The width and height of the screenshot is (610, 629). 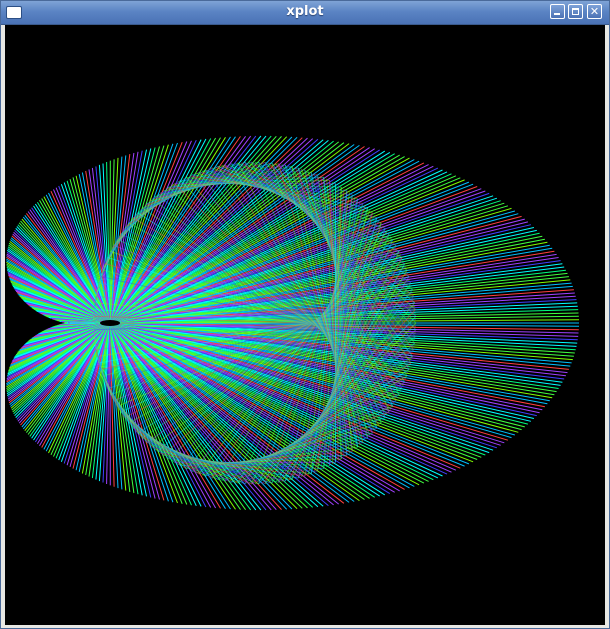 I want to click on envelope-chord, so click(x=94, y=333).